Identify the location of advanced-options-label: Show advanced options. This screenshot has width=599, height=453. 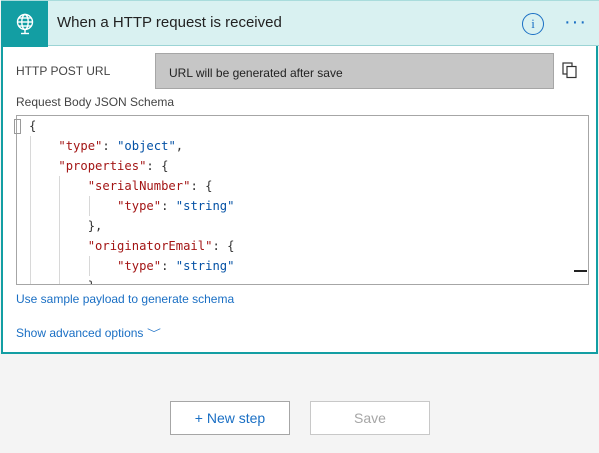
(80, 333).